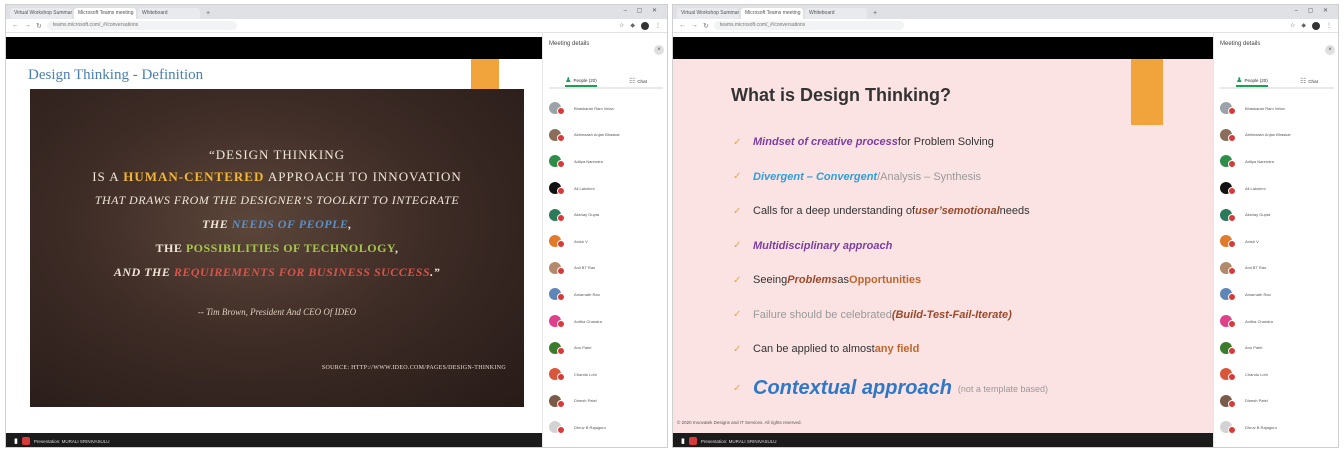  What do you see at coordinates (587, 215) in the screenshot?
I see `participant-name: Akshay Gupta` at bounding box center [587, 215].